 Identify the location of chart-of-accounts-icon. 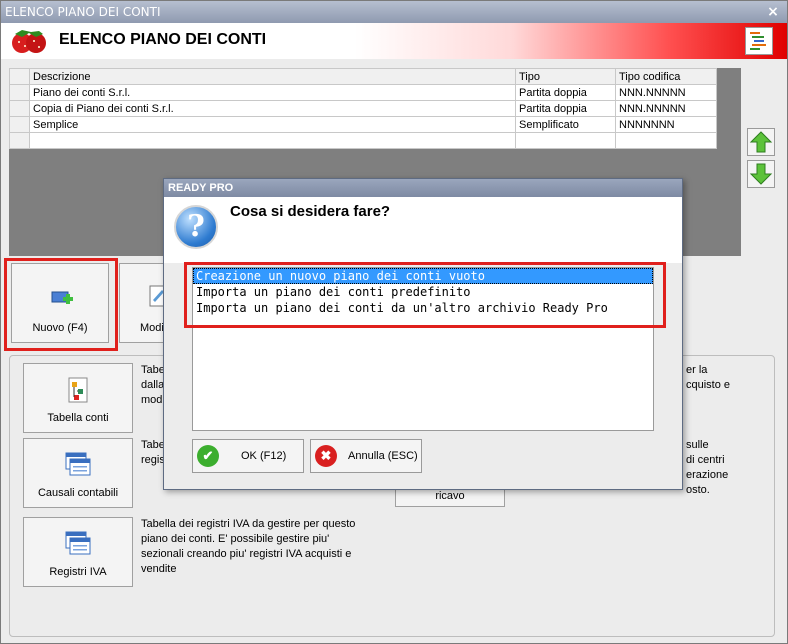
(78, 390).